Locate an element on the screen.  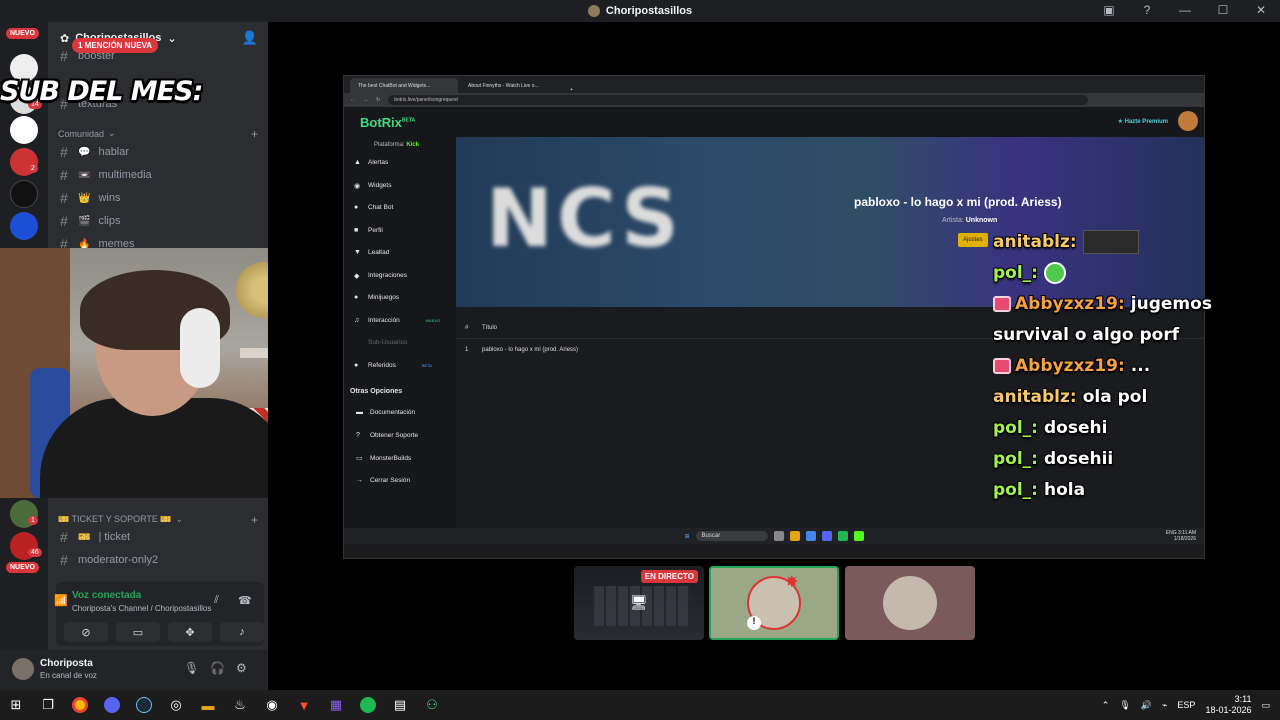
app-icon: ⚇ is located at coordinates (432, 705).